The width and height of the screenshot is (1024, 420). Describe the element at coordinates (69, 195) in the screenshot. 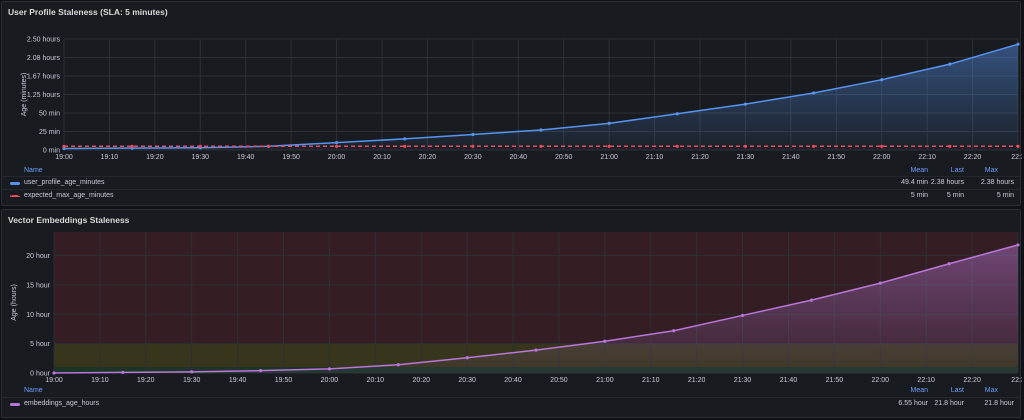

I see `series-name: expected_max_age_minutes` at that location.